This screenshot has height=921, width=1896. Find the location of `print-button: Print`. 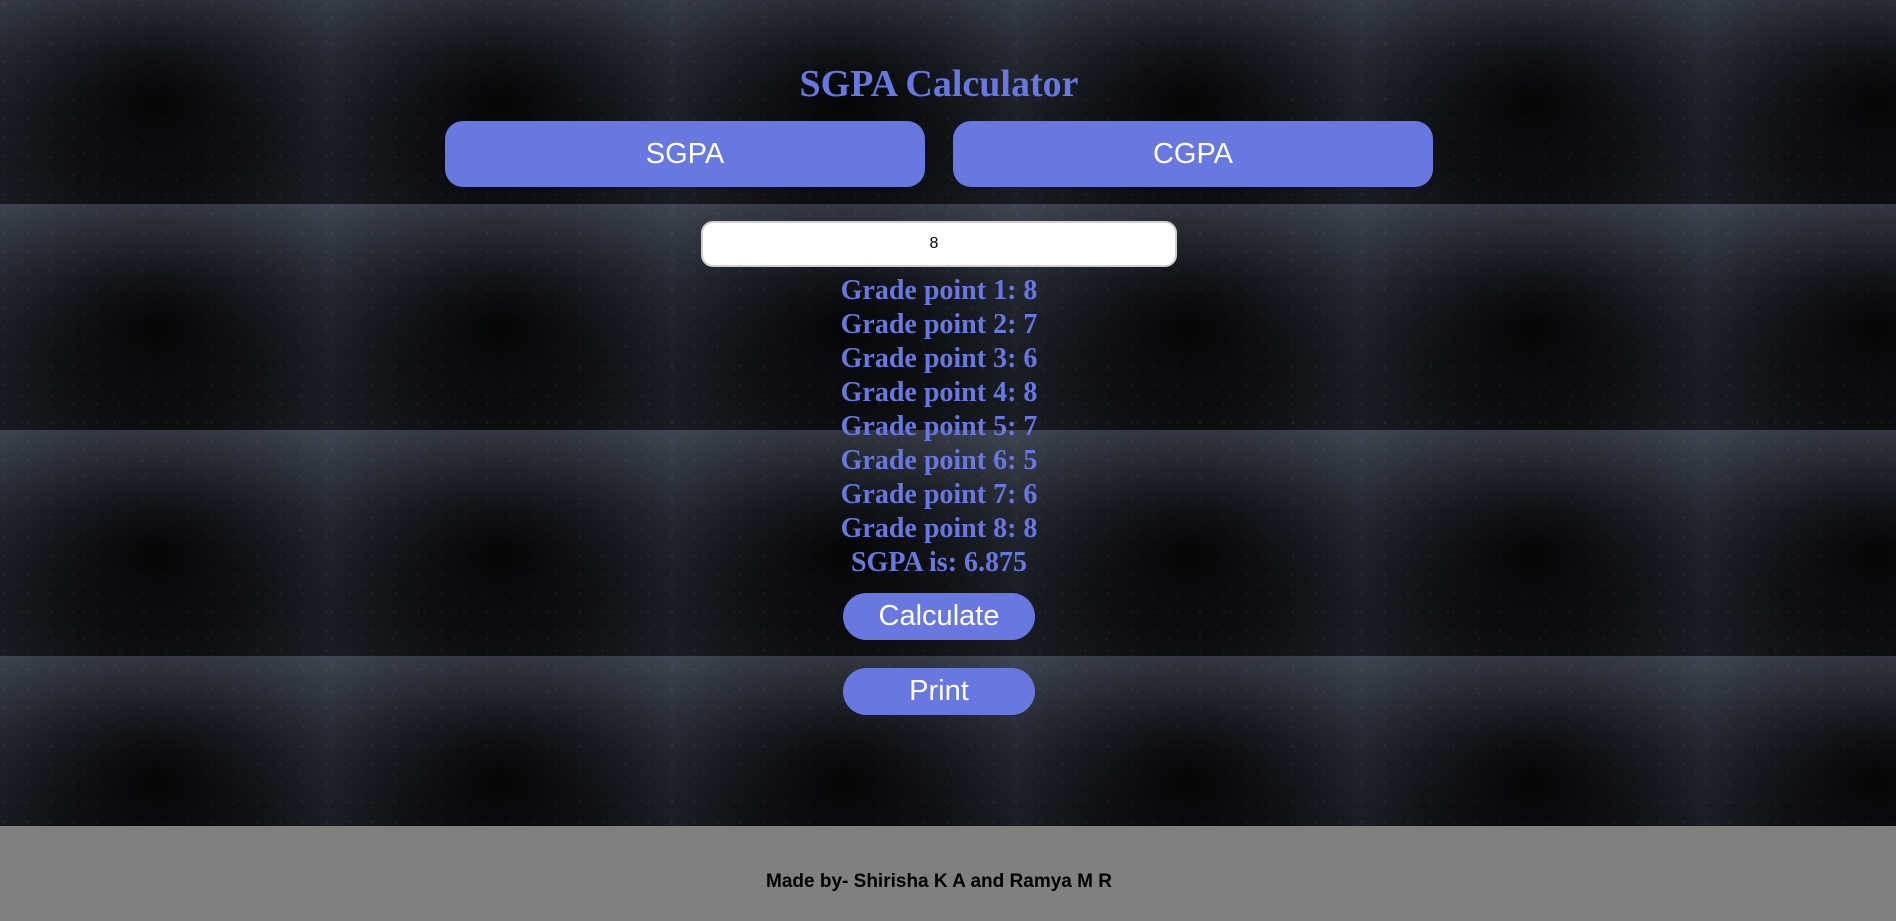

print-button: Print is located at coordinates (939, 691).